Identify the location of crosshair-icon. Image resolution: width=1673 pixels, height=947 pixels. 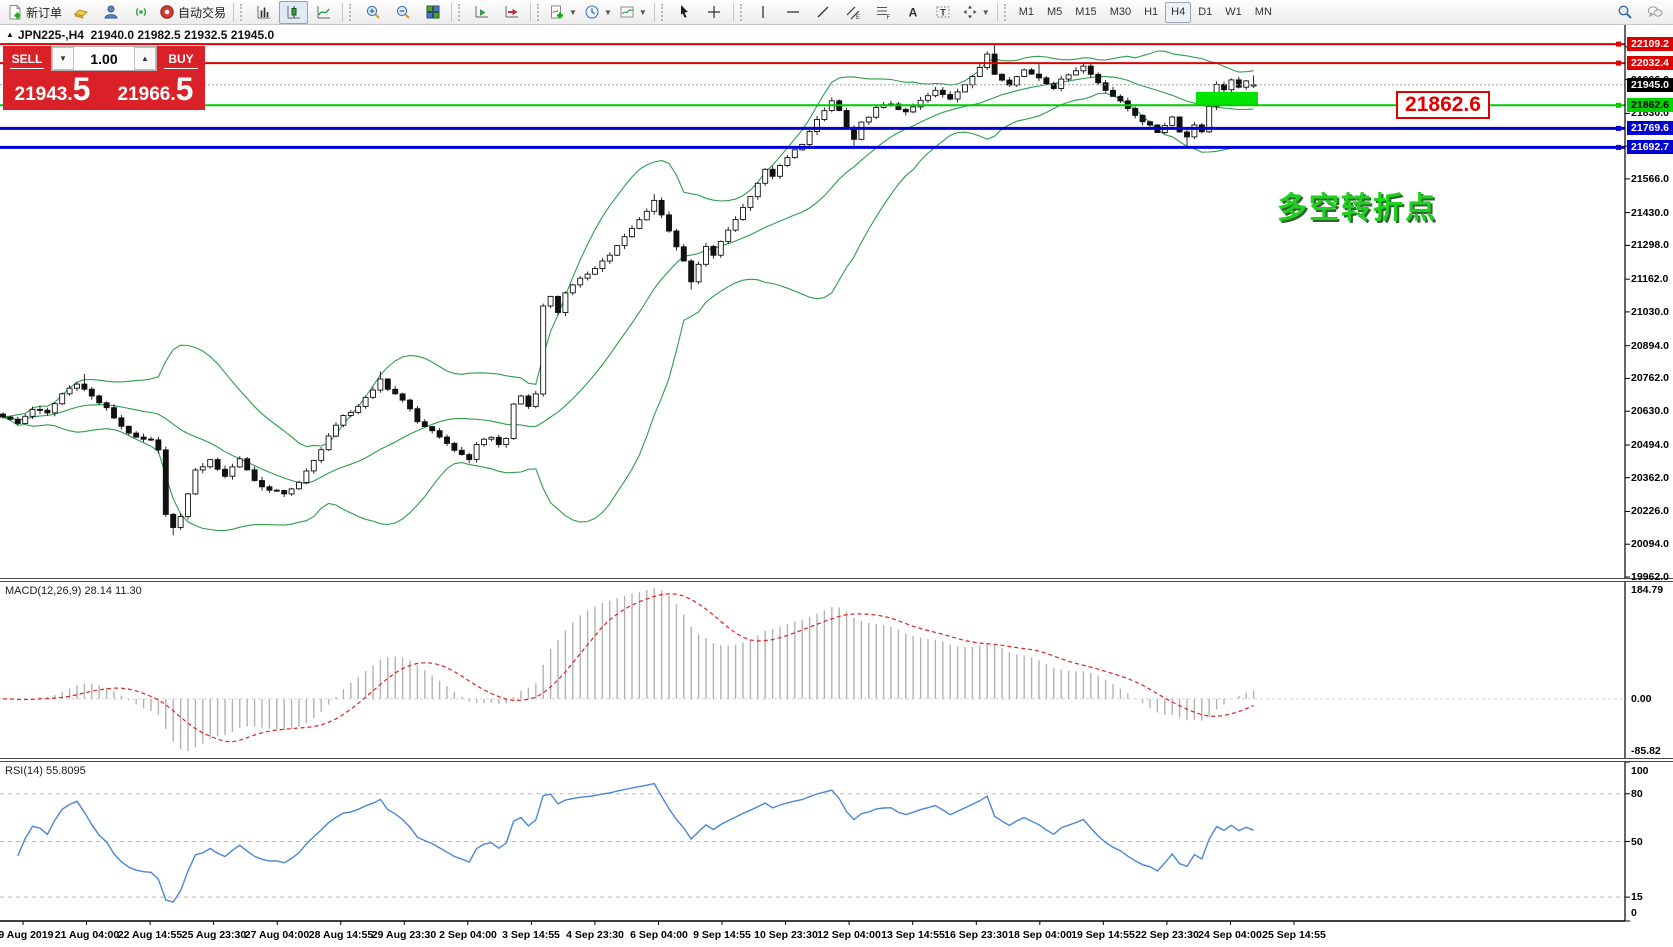
(714, 12).